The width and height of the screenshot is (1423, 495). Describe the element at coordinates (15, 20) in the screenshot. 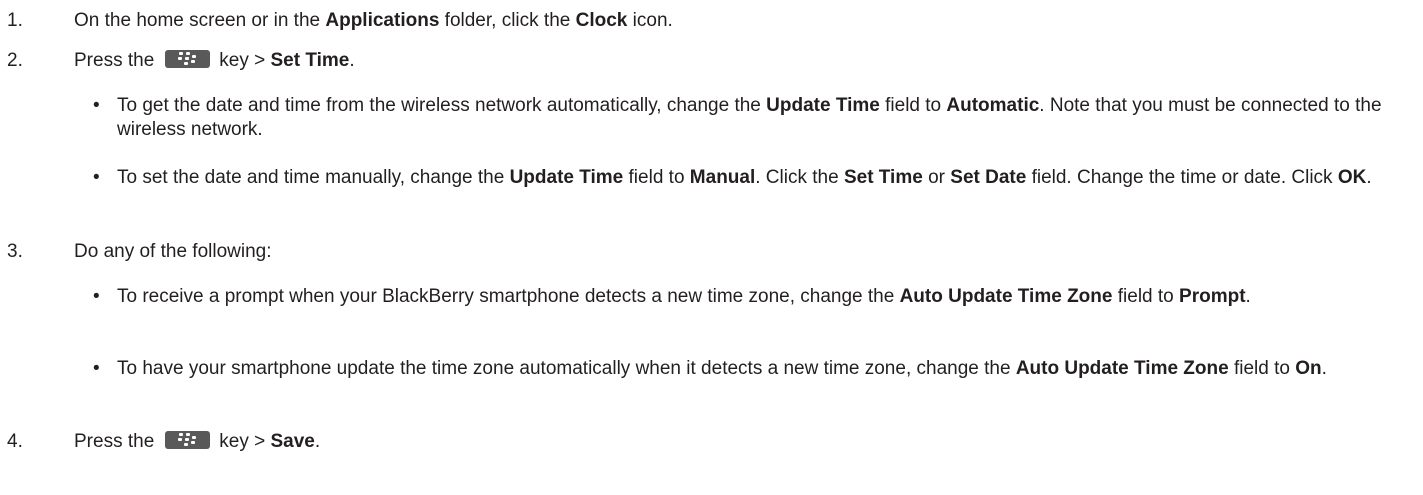

I see `step-number: 1.` at that location.